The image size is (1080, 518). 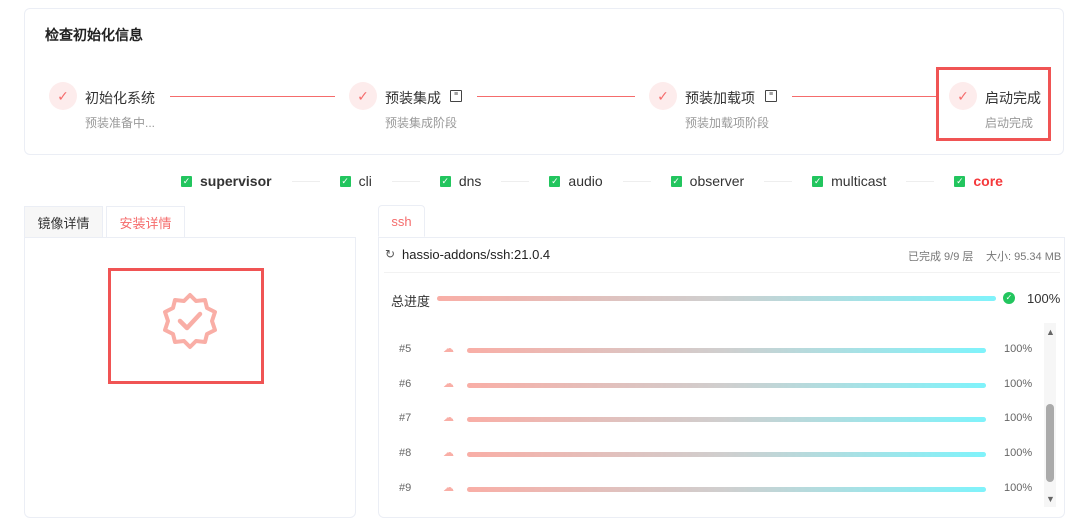 I want to click on status-multicast: ✓ multicast, so click(x=849, y=181).